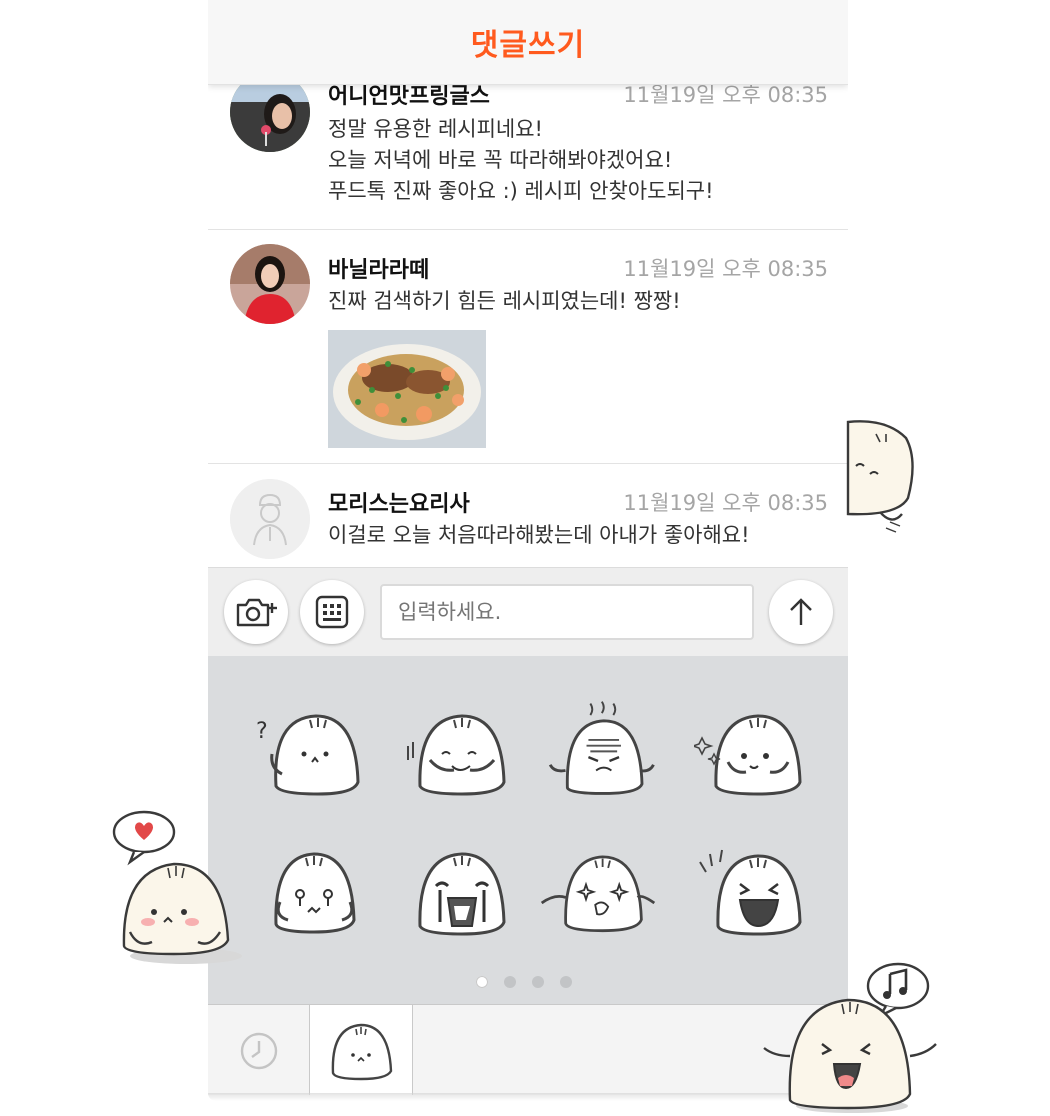  I want to click on app-header: 댓글쓰기, so click(528, 42).